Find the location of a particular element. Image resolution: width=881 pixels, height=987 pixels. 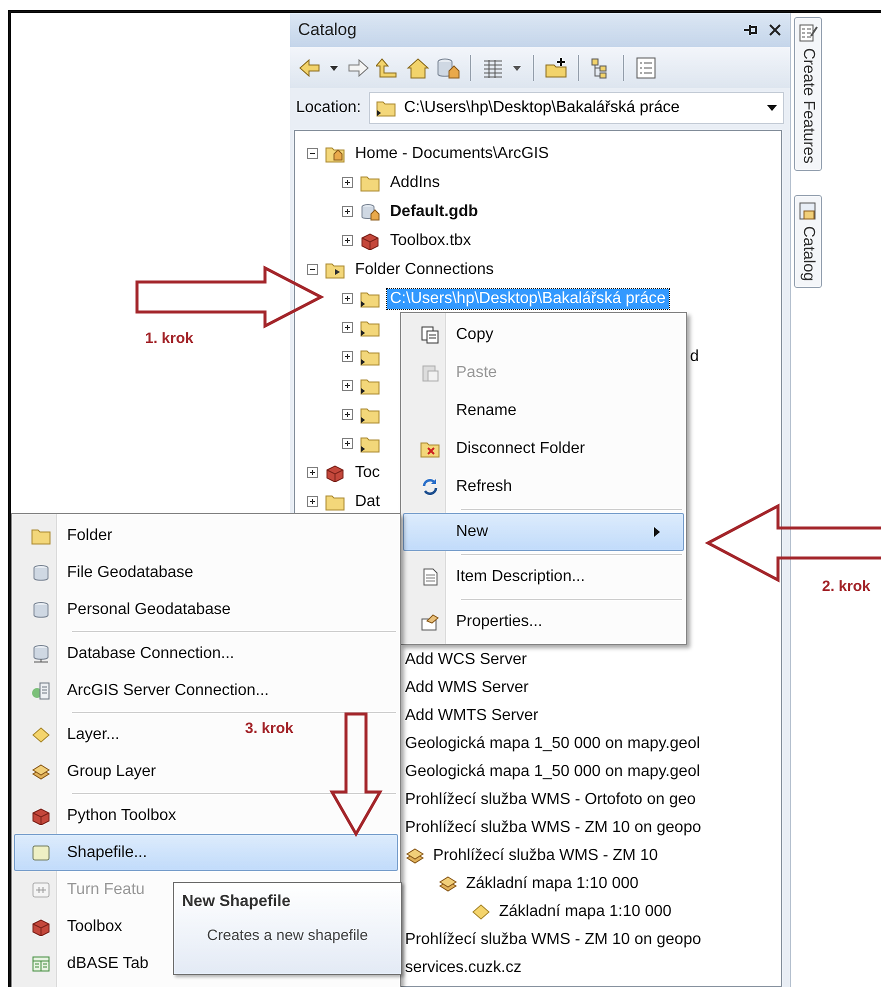

back-icon is located at coordinates (310, 67).